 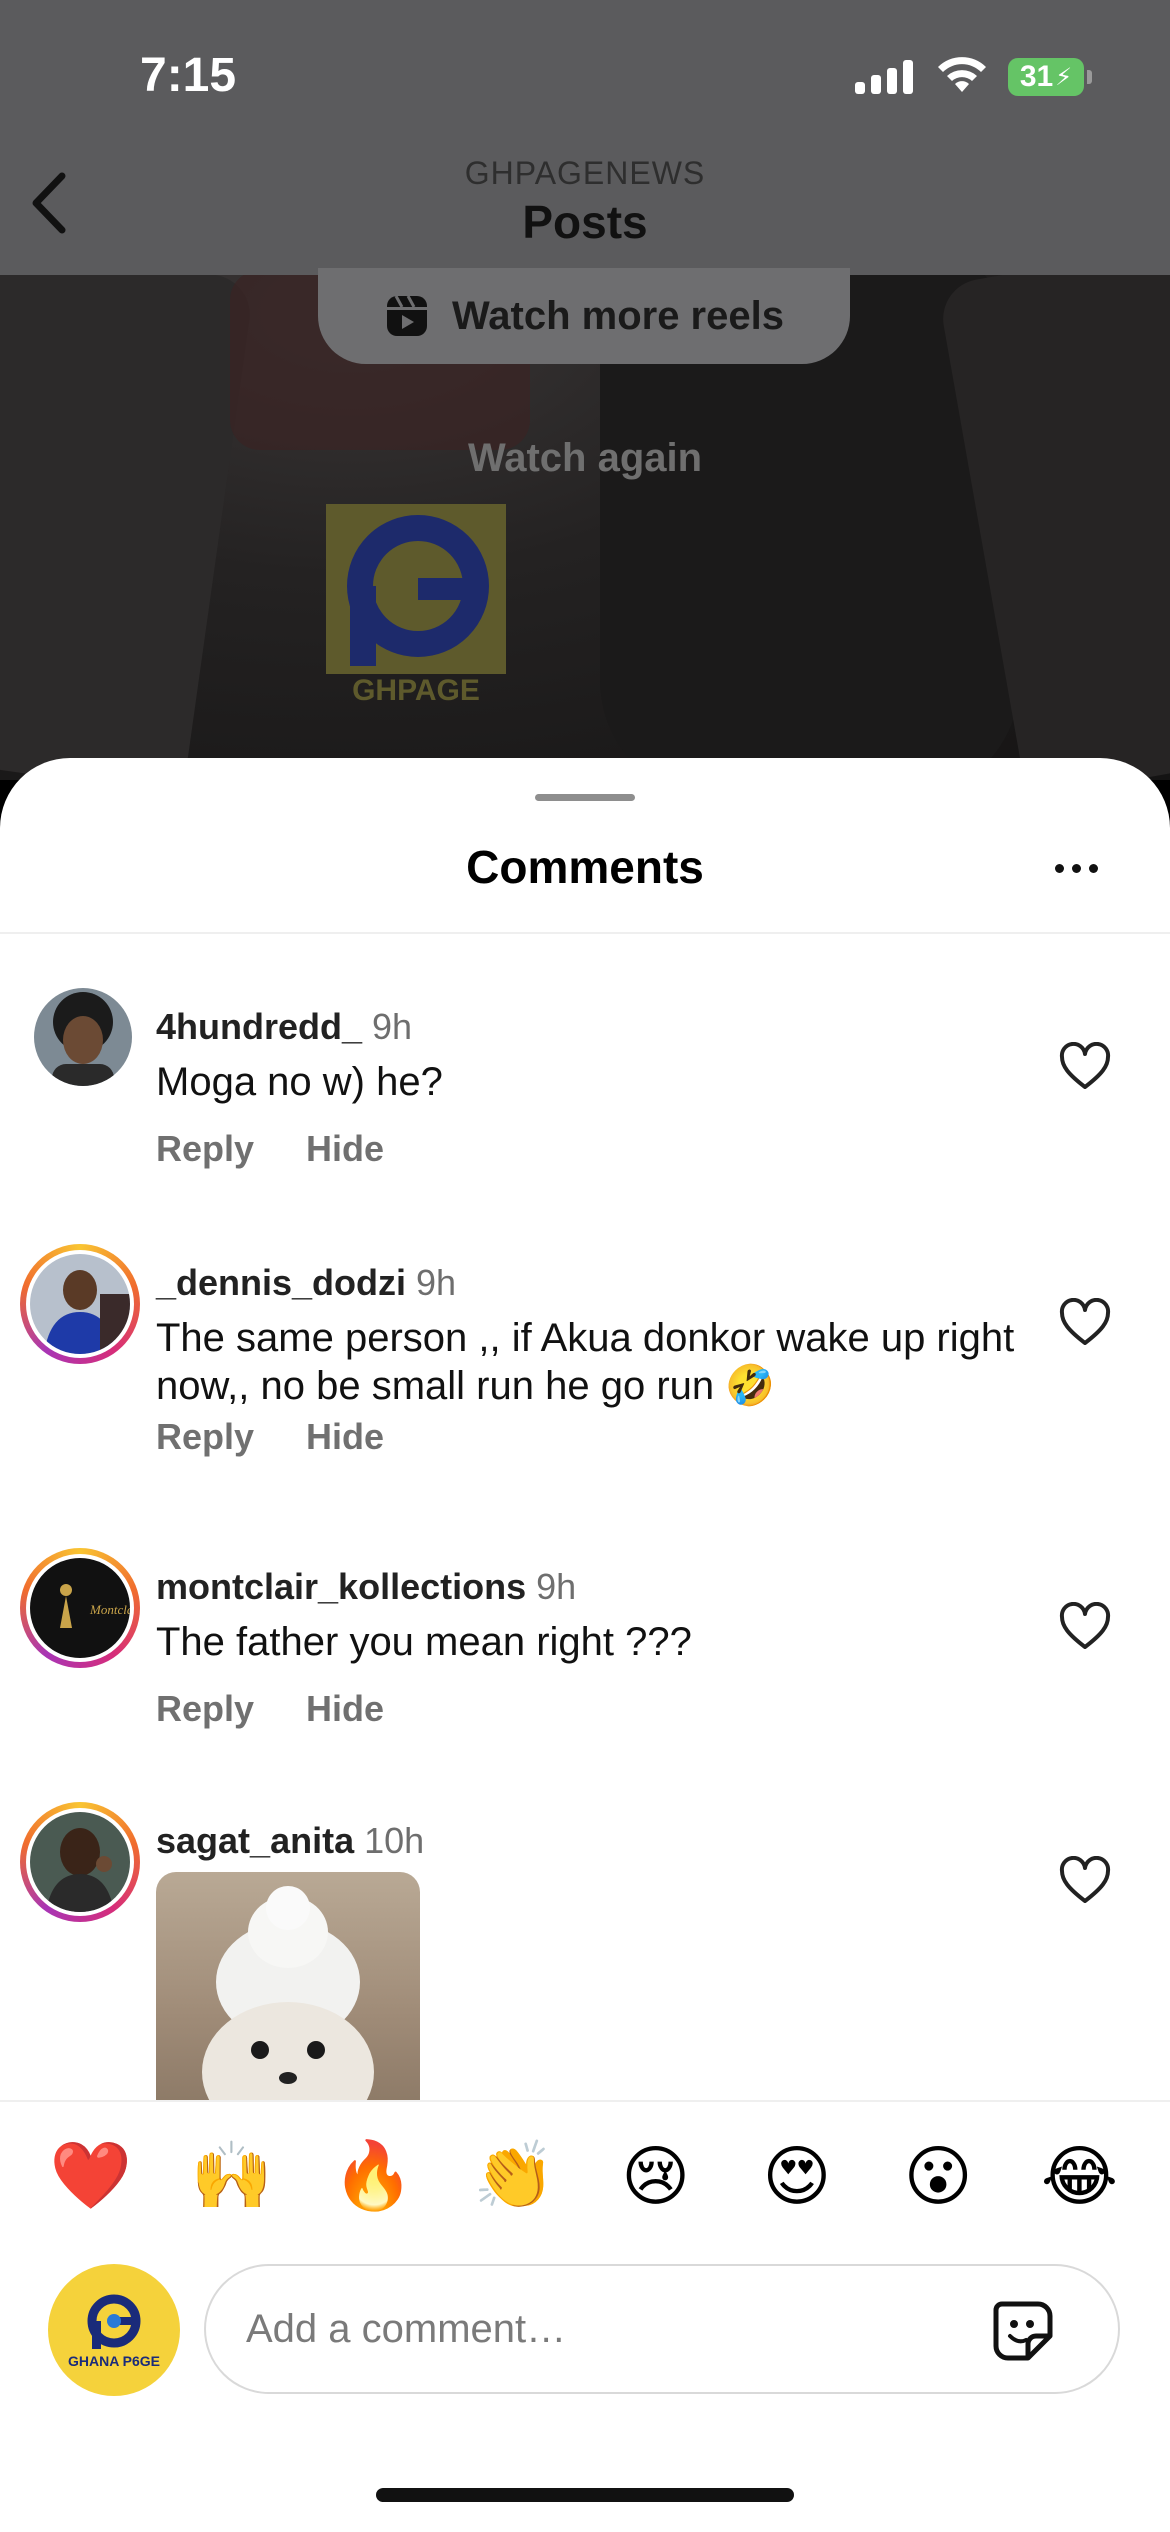 What do you see at coordinates (366, 1587) in the screenshot?
I see `comment-username: montclair_kollections 9h` at bounding box center [366, 1587].